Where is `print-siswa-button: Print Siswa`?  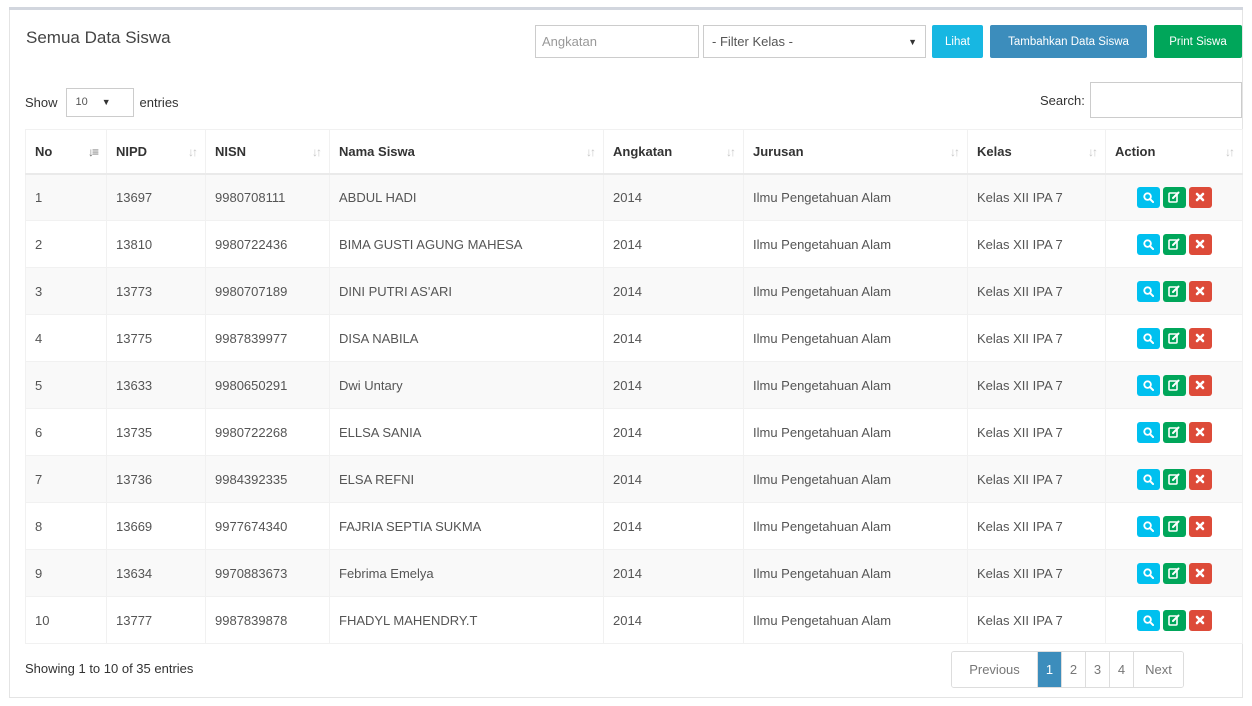
print-siswa-button: Print Siswa is located at coordinates (1198, 41).